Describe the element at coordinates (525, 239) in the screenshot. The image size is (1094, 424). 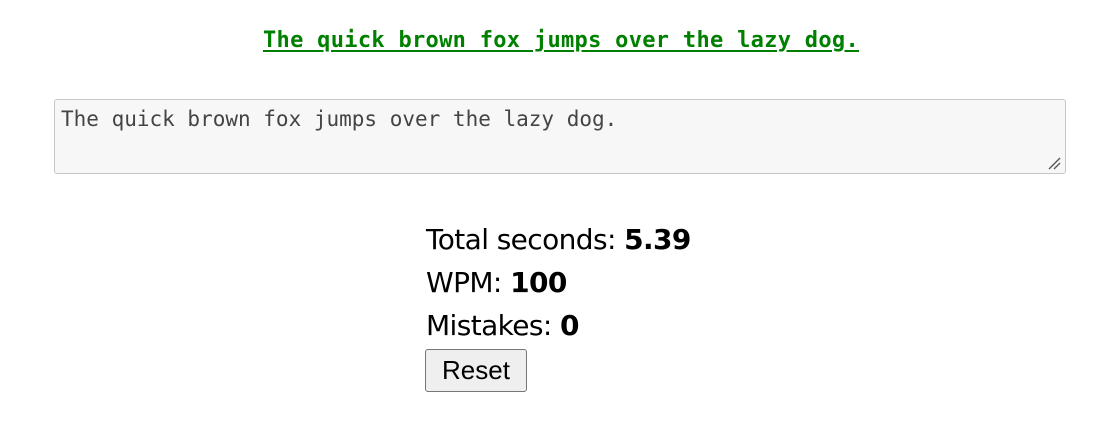
I see `total-seconds-label: Total seconds:` at that location.